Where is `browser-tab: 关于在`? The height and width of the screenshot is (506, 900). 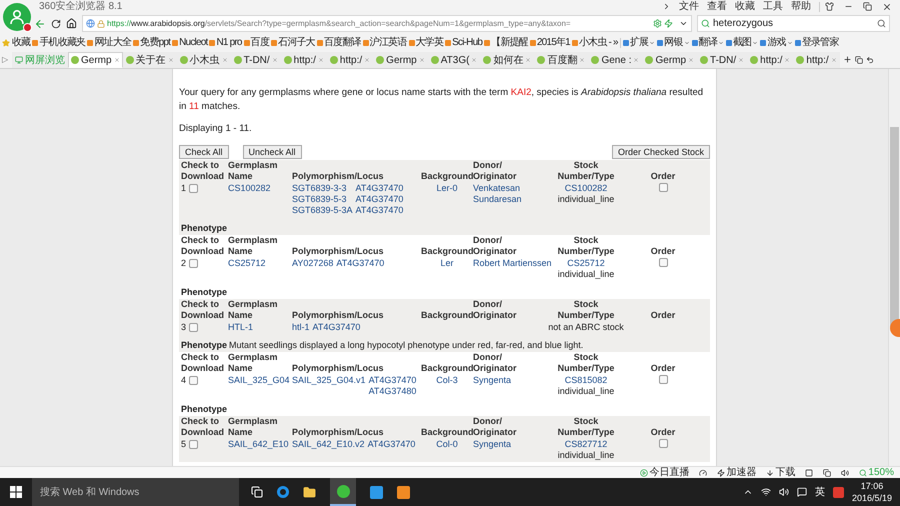
browser-tab: 关于在 is located at coordinates (149, 60).